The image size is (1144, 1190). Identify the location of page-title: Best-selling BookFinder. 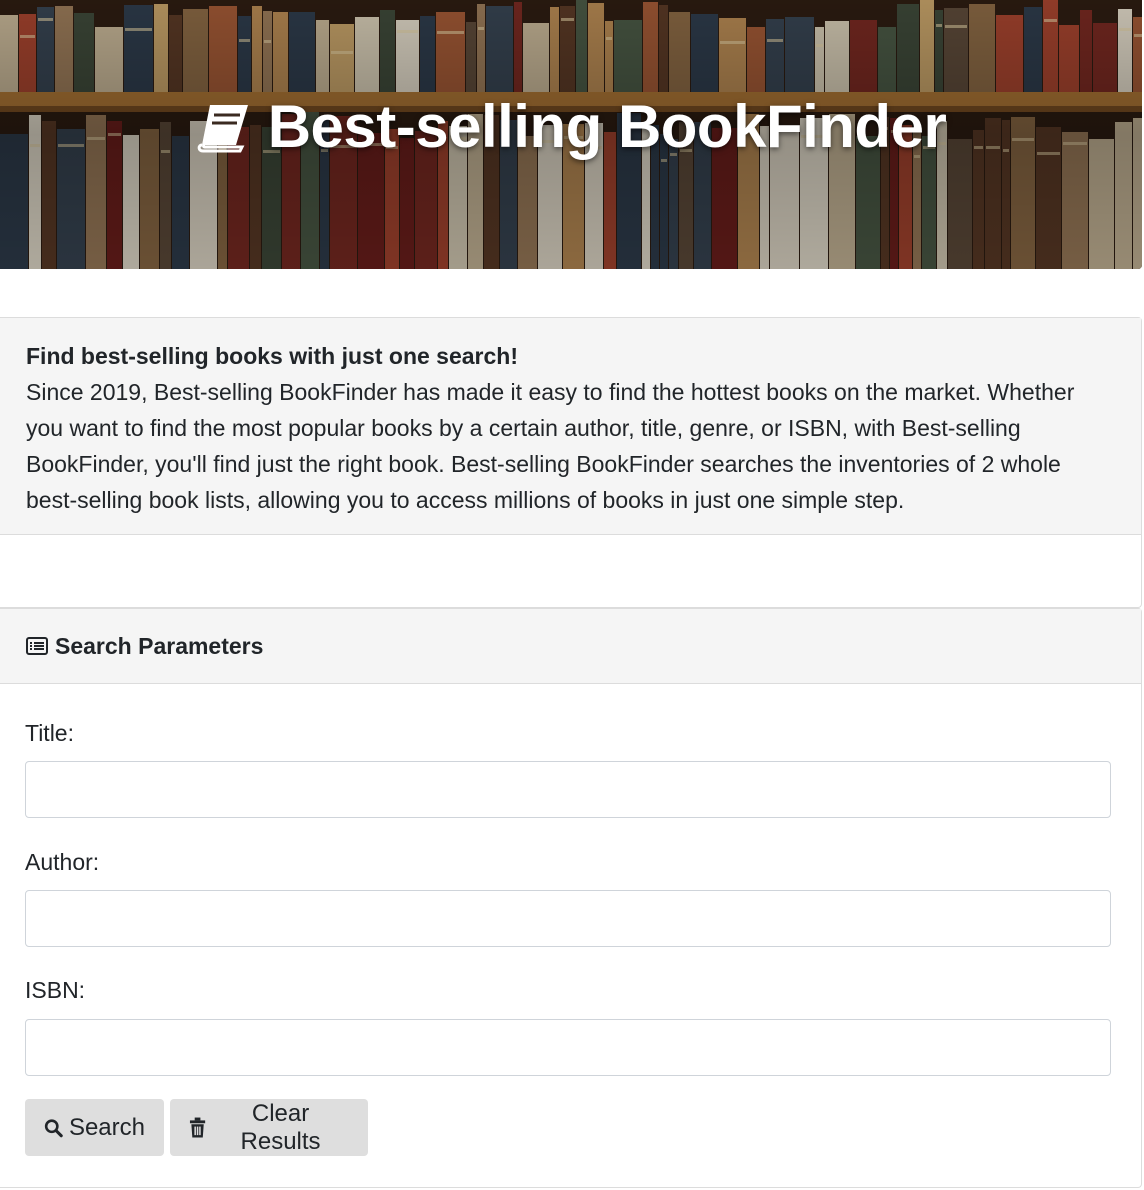
(571, 126).